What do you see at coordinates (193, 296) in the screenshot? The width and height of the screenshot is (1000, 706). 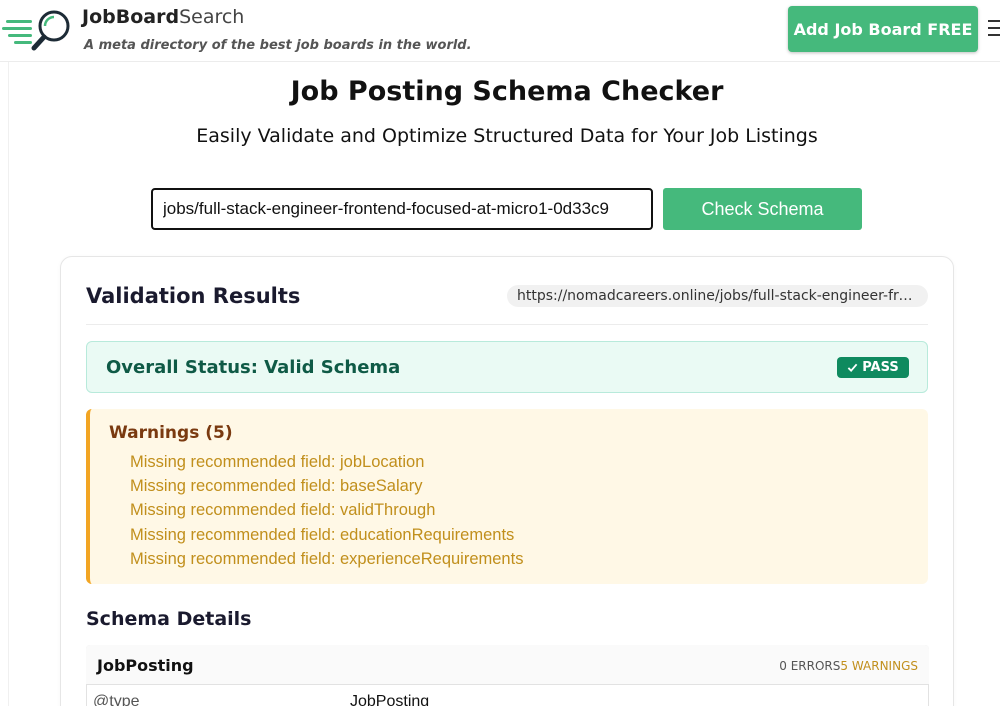 I see `results-title: Validation Results` at bounding box center [193, 296].